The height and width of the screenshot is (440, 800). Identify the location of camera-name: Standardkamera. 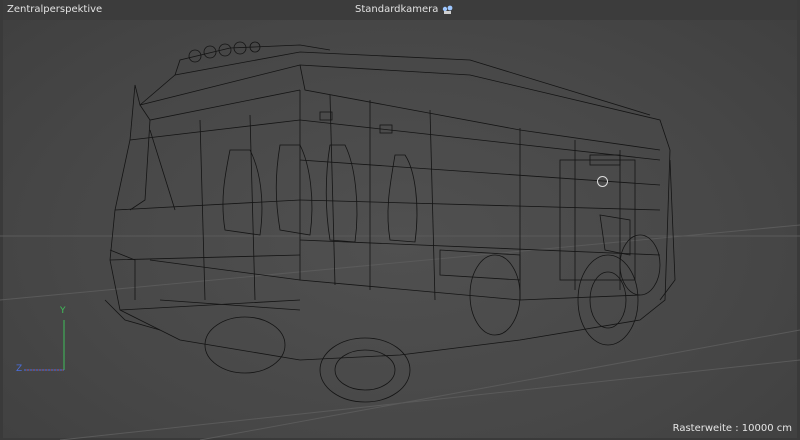
(397, 9).